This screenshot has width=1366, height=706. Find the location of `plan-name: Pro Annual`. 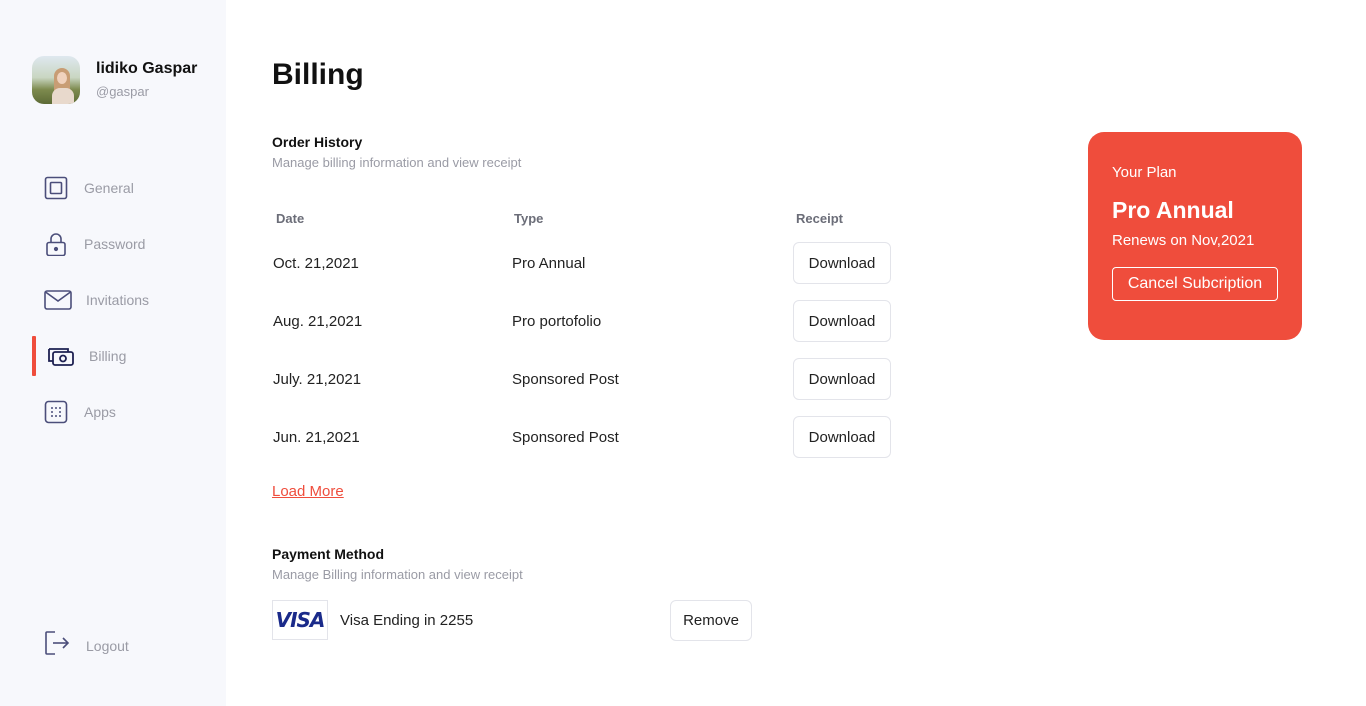

plan-name: Pro Annual is located at coordinates (1173, 210).